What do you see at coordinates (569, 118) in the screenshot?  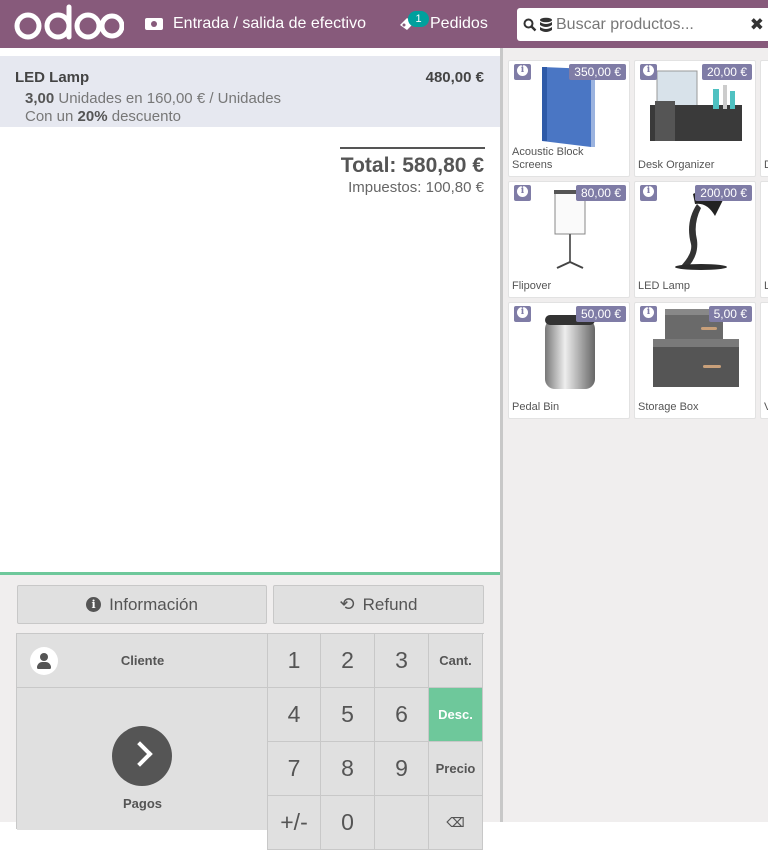 I see `product-card: 350,00 € Acoustic Block Screens` at bounding box center [569, 118].